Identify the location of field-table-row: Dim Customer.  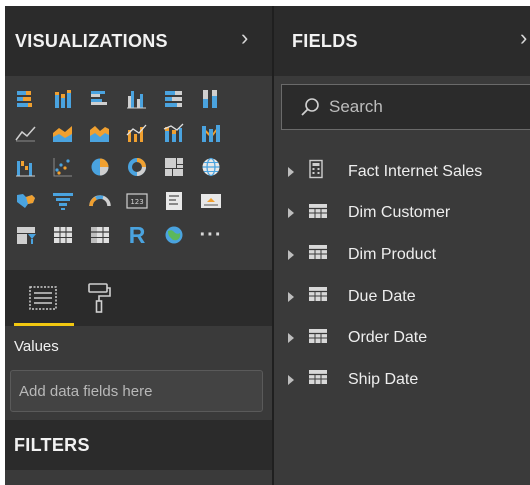
(402, 214).